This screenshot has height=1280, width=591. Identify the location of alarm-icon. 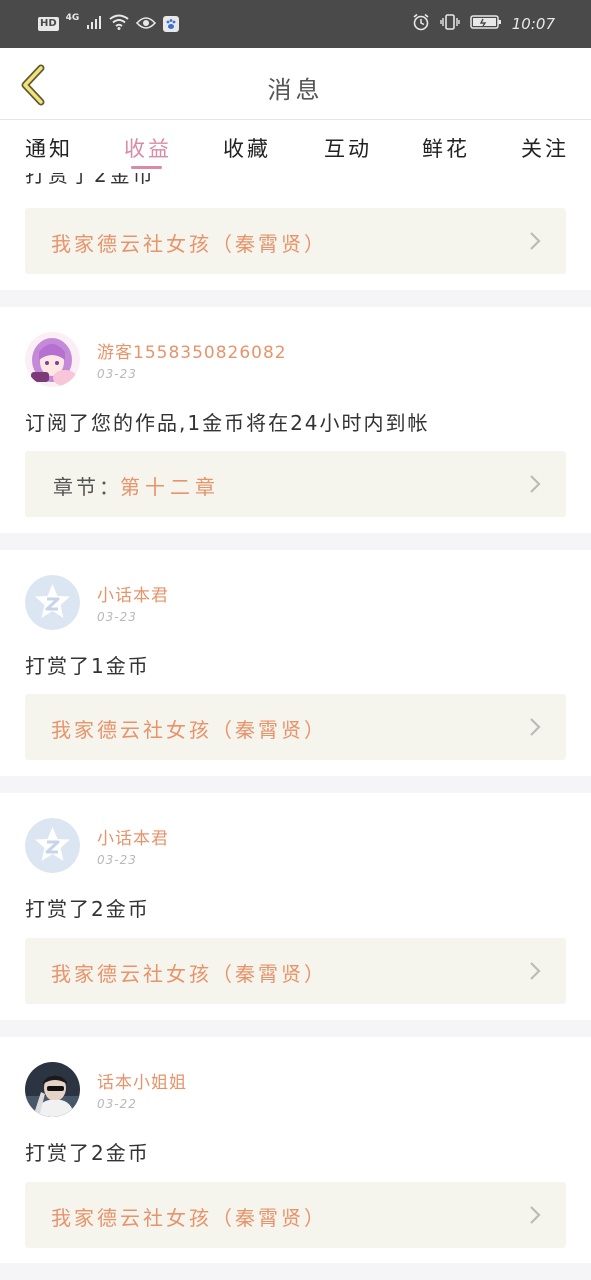
(421, 24).